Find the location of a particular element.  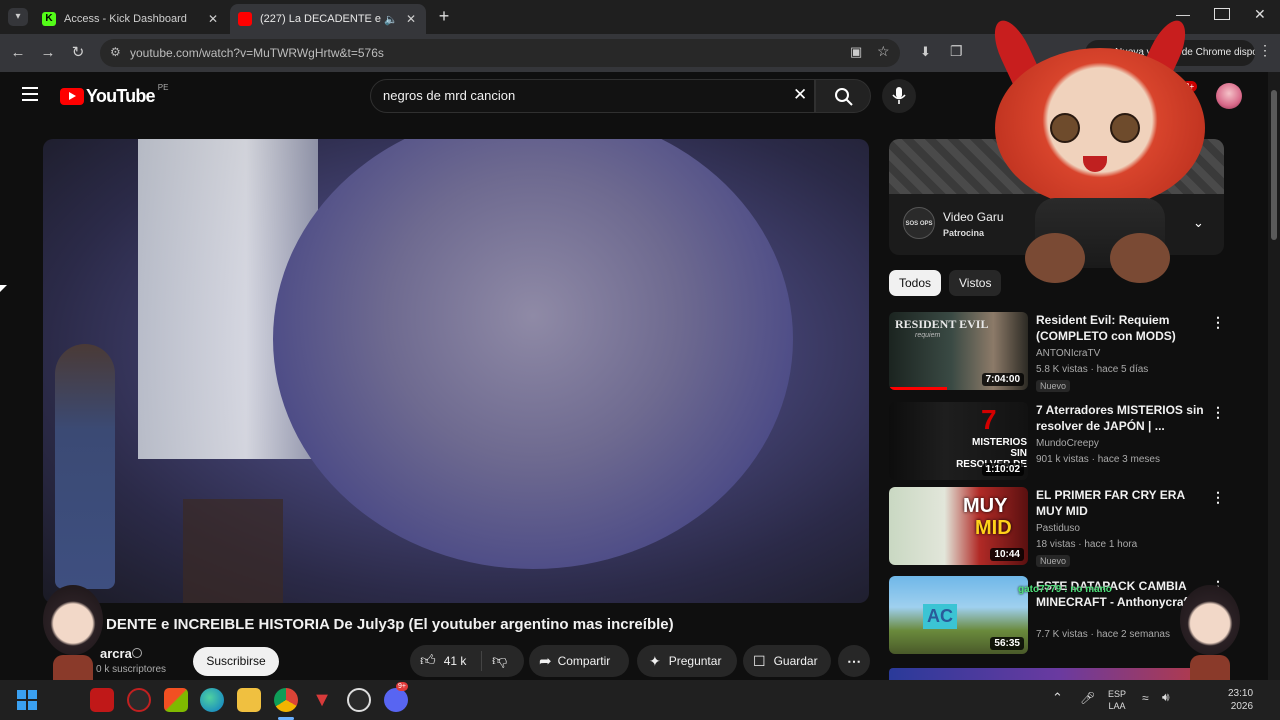

search-button is located at coordinates (843, 96).